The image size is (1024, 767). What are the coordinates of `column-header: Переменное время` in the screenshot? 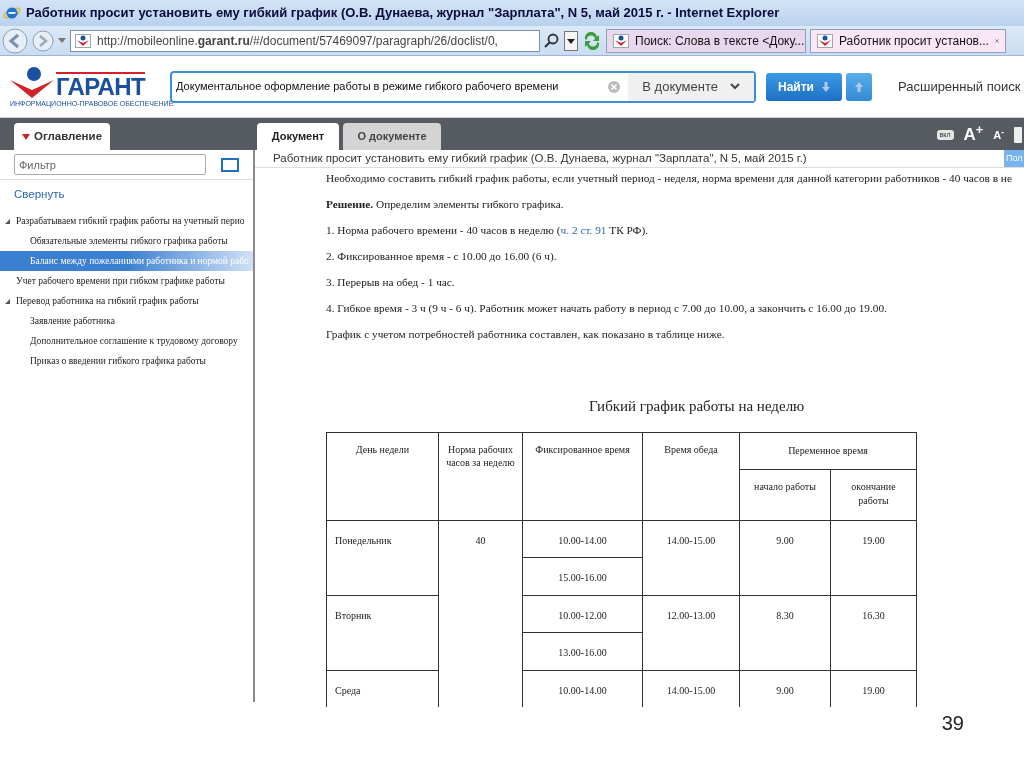 It's located at (828, 451).